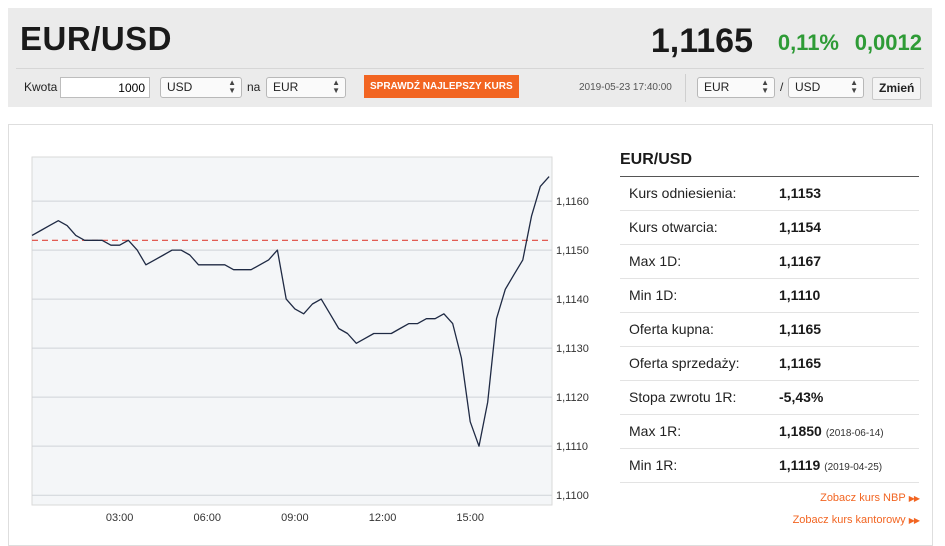 The width and height of the screenshot is (945, 546). I want to click on stats-title: EUR/USD, so click(769, 161).